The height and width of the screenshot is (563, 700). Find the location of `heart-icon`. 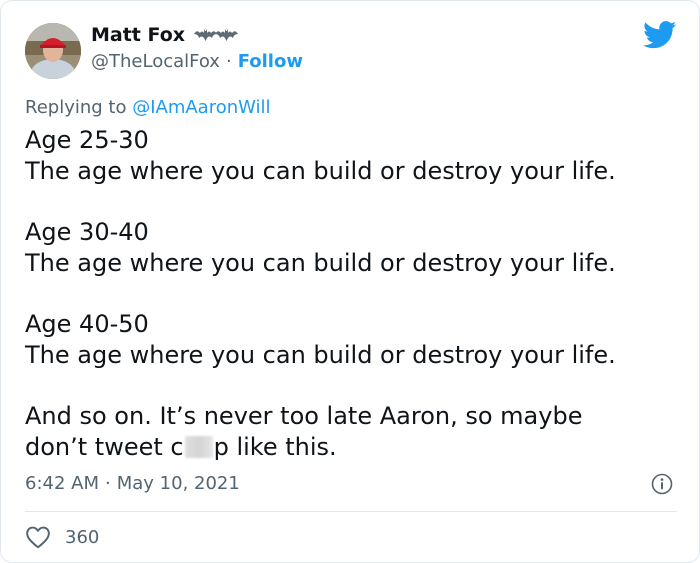

heart-icon is located at coordinates (38, 537).